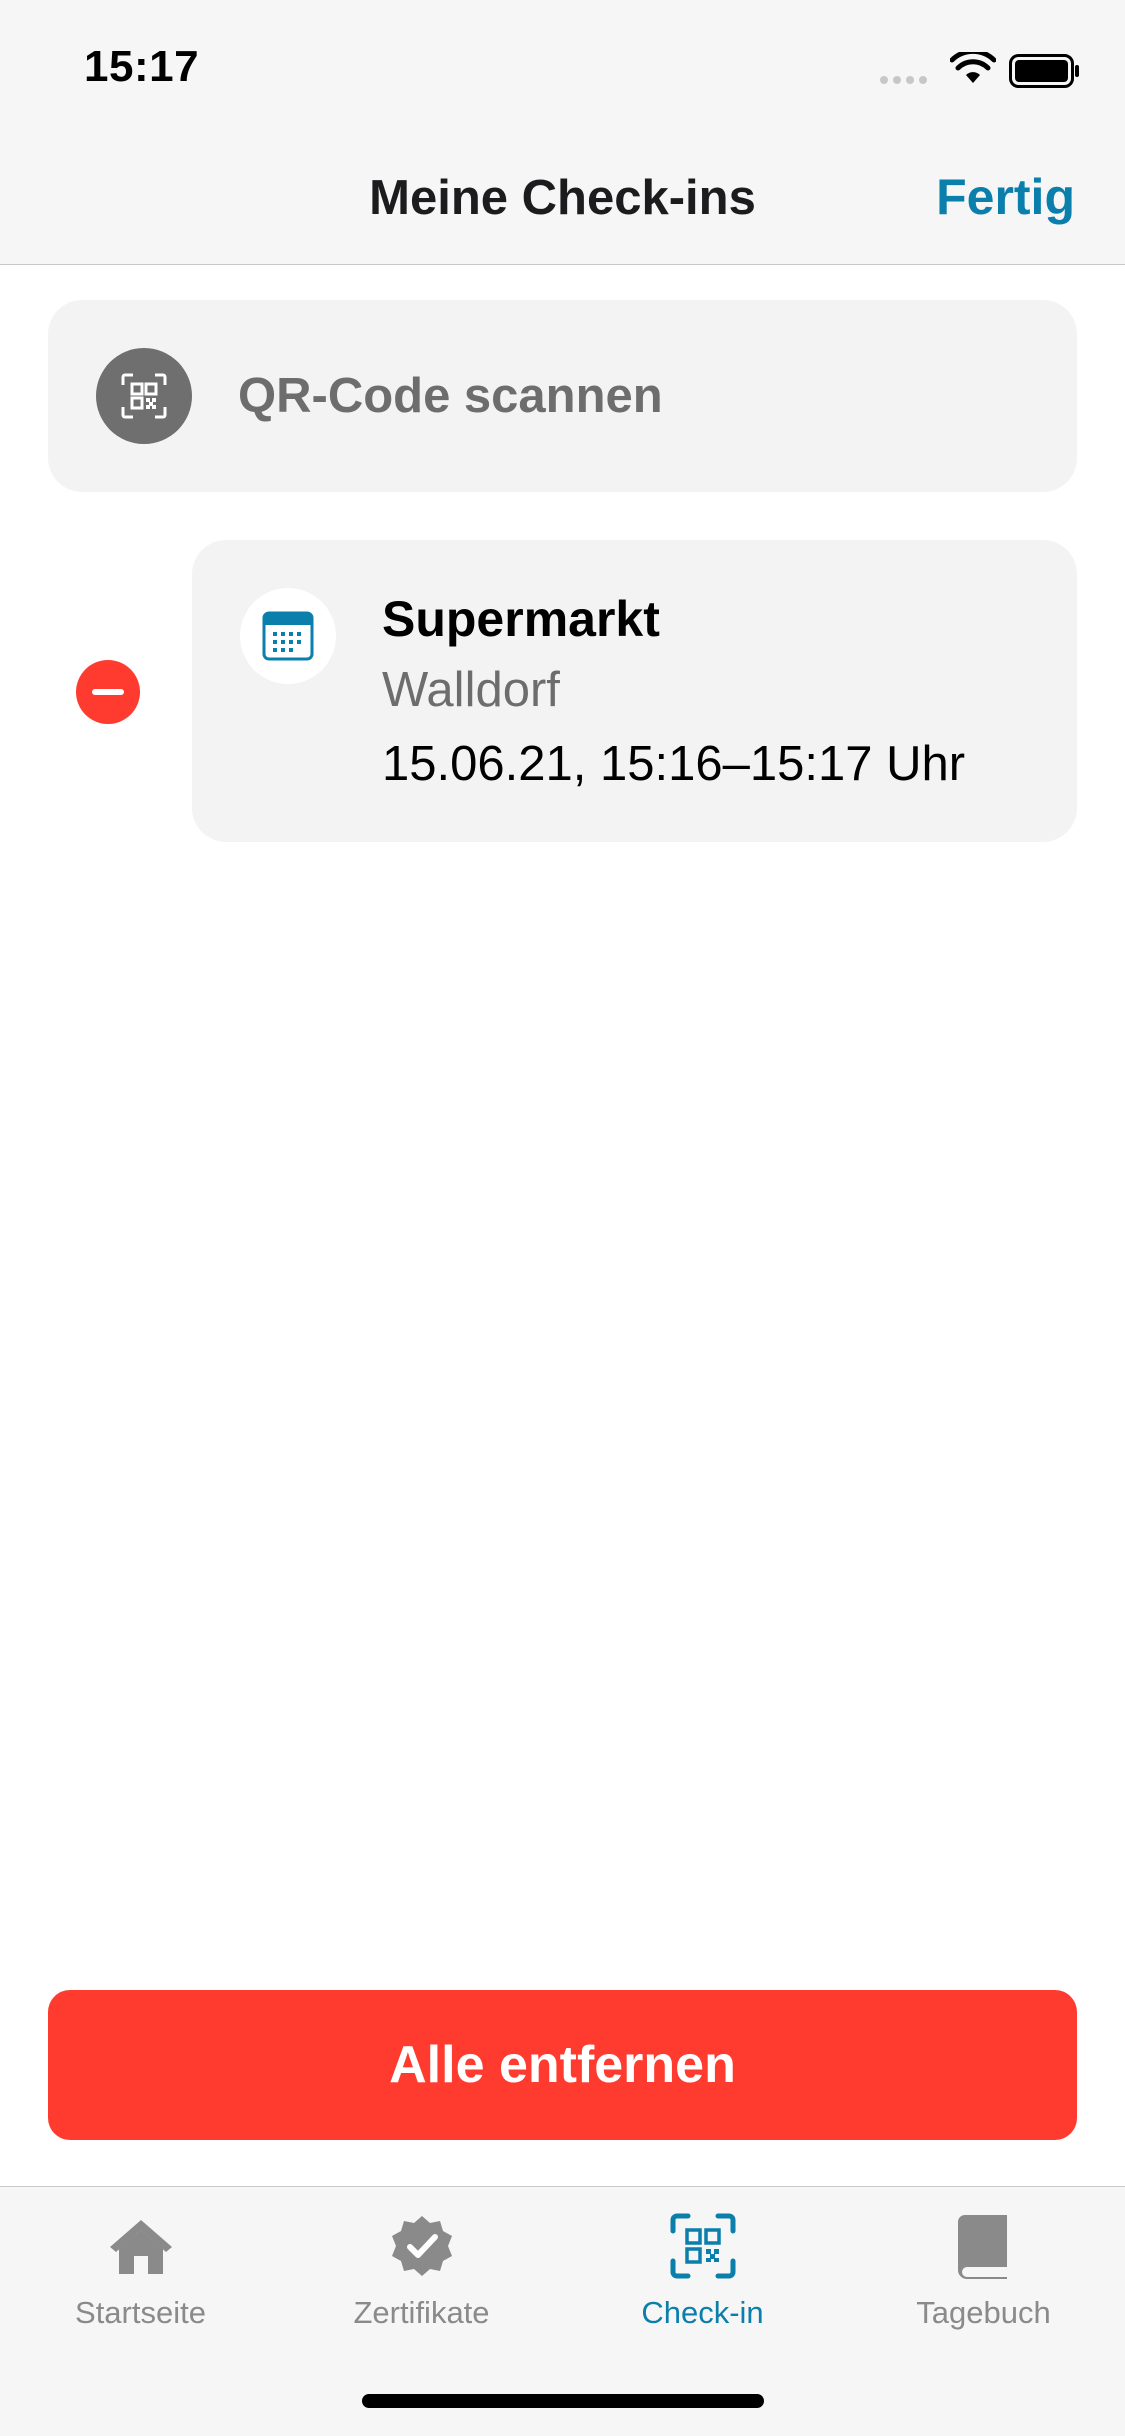  What do you see at coordinates (521, 619) in the screenshot?
I see `checkin-title: Supermarkt` at bounding box center [521, 619].